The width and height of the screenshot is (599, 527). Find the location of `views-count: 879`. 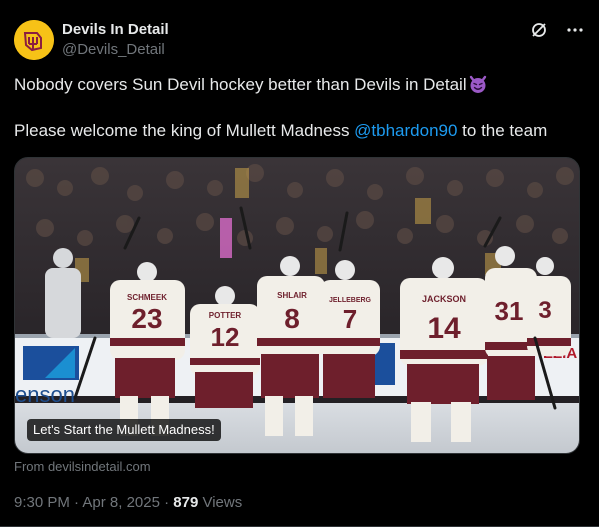

views-count: 879 is located at coordinates (186, 502).